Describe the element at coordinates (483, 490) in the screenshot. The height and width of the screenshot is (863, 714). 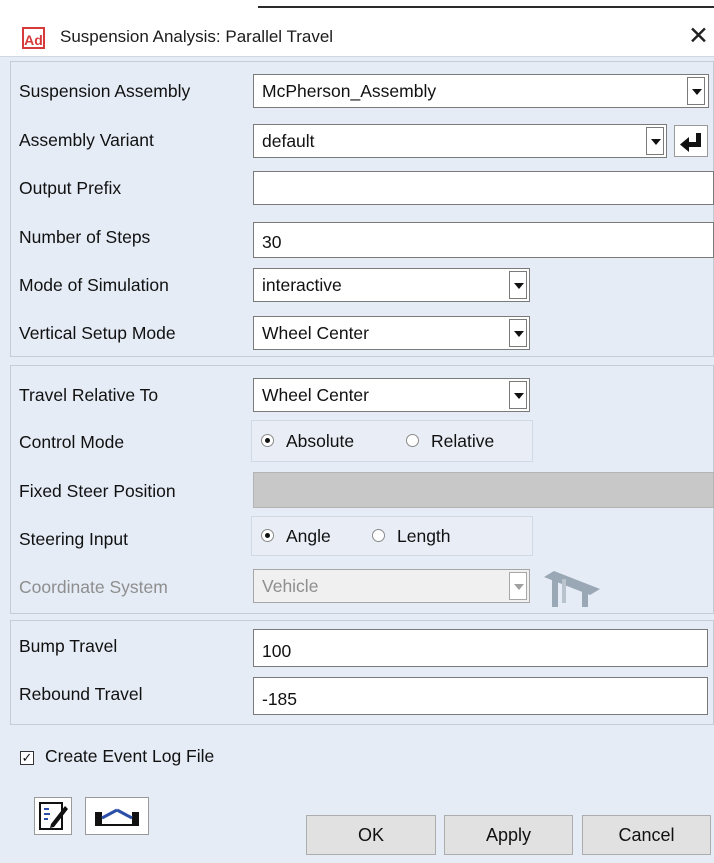
I see `fixed-steer-position-input` at that location.